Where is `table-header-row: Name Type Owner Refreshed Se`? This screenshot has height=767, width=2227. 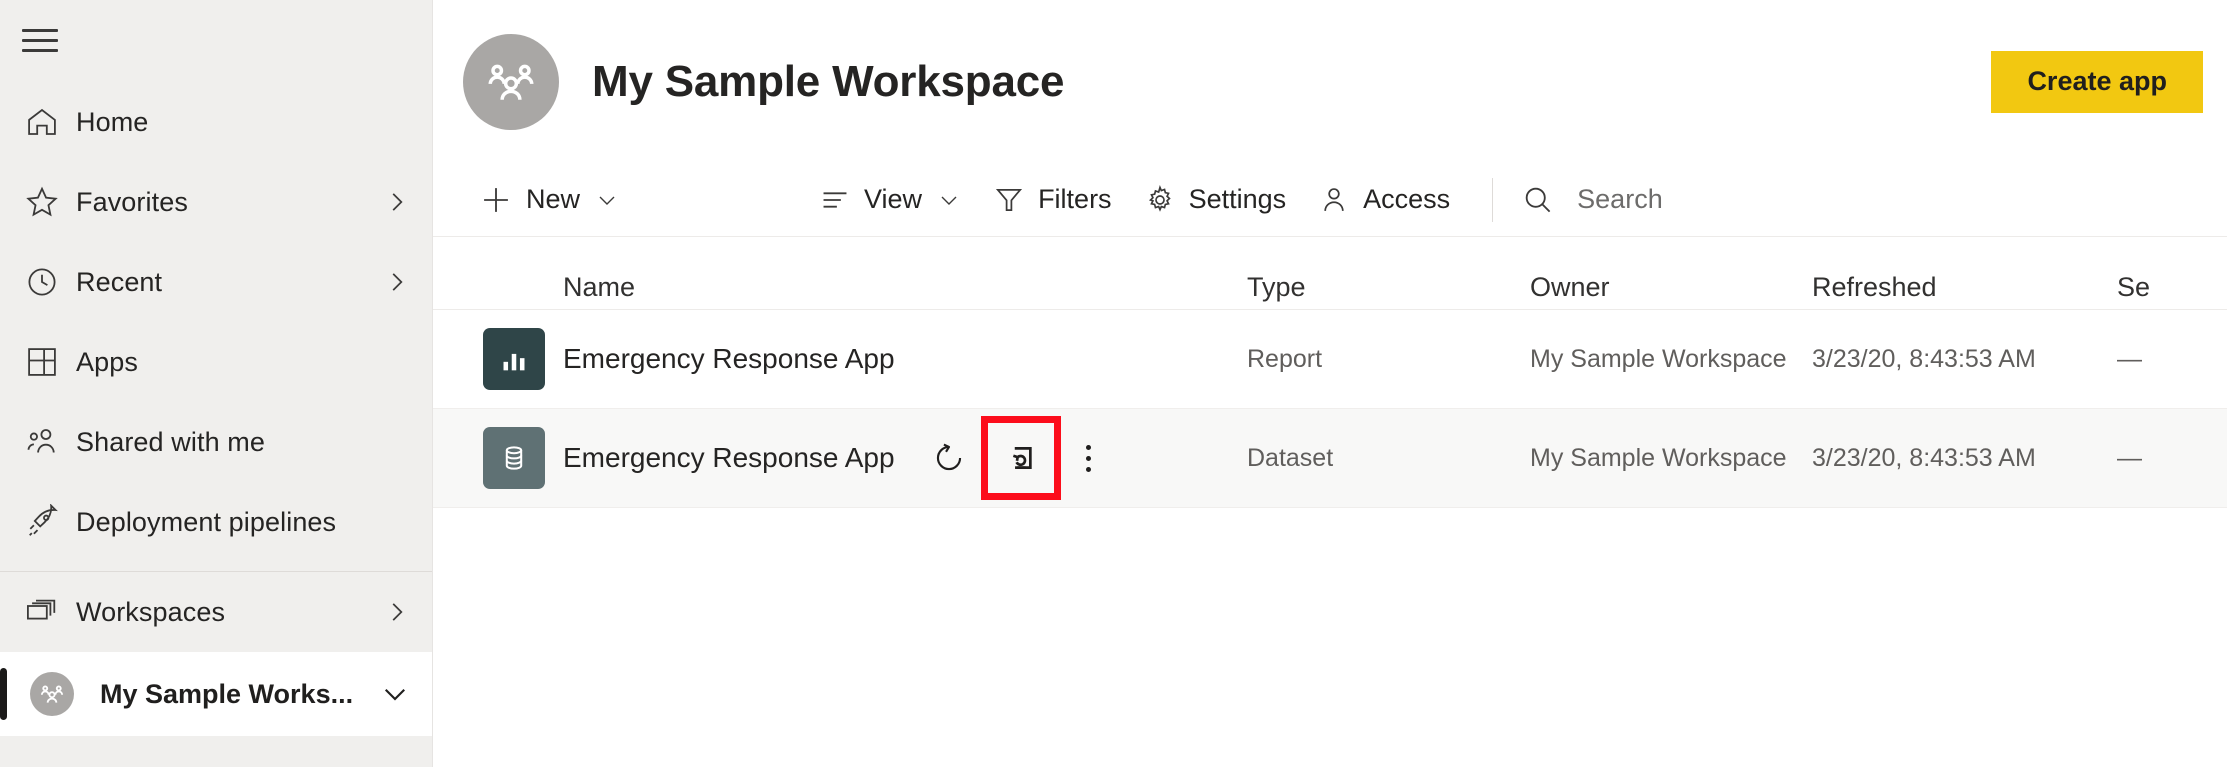
table-header-row: Name Type Owner Refreshed Se is located at coordinates (1330, 273).